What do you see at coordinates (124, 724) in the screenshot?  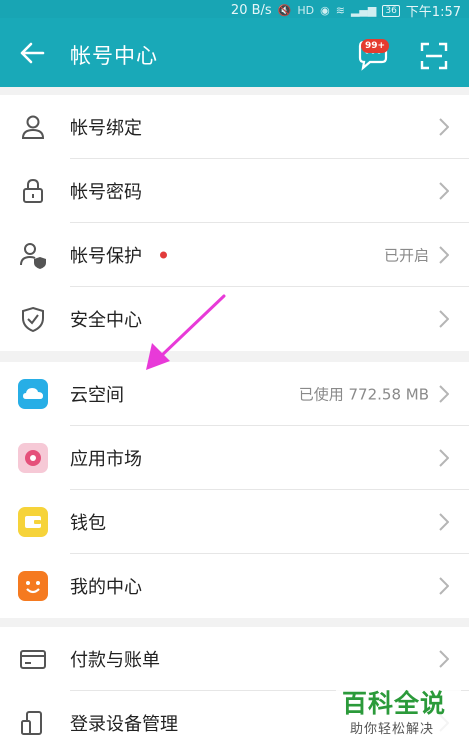 I see `row-label: 登录设备管理` at bounding box center [124, 724].